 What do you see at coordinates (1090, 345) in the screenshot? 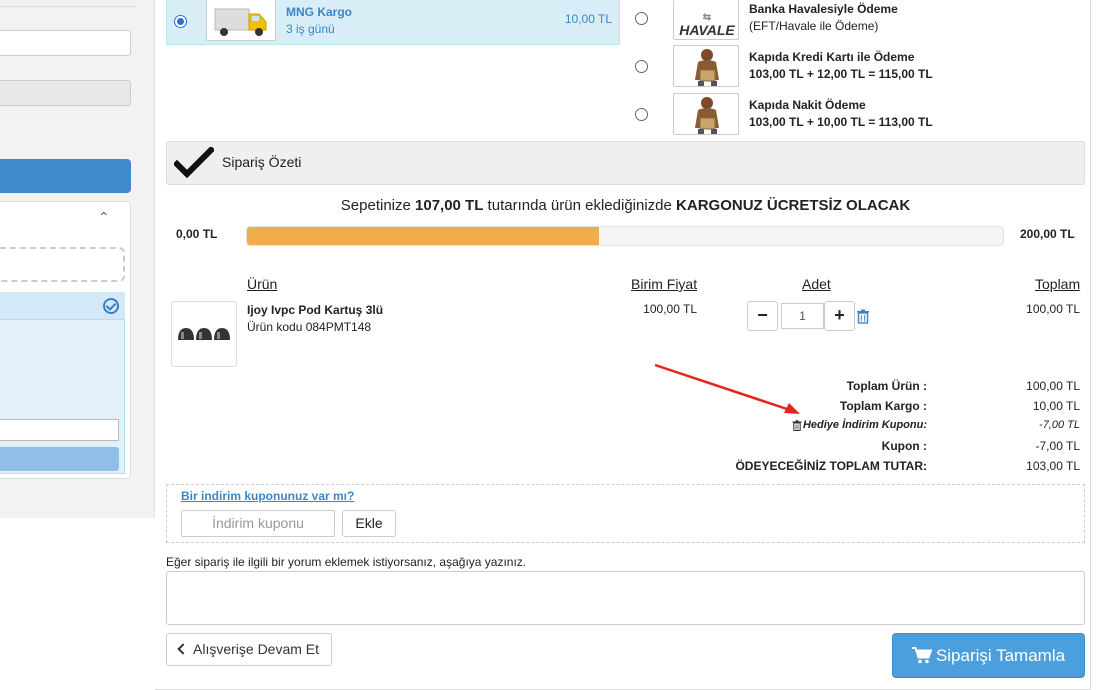
I see `right-border` at bounding box center [1090, 345].